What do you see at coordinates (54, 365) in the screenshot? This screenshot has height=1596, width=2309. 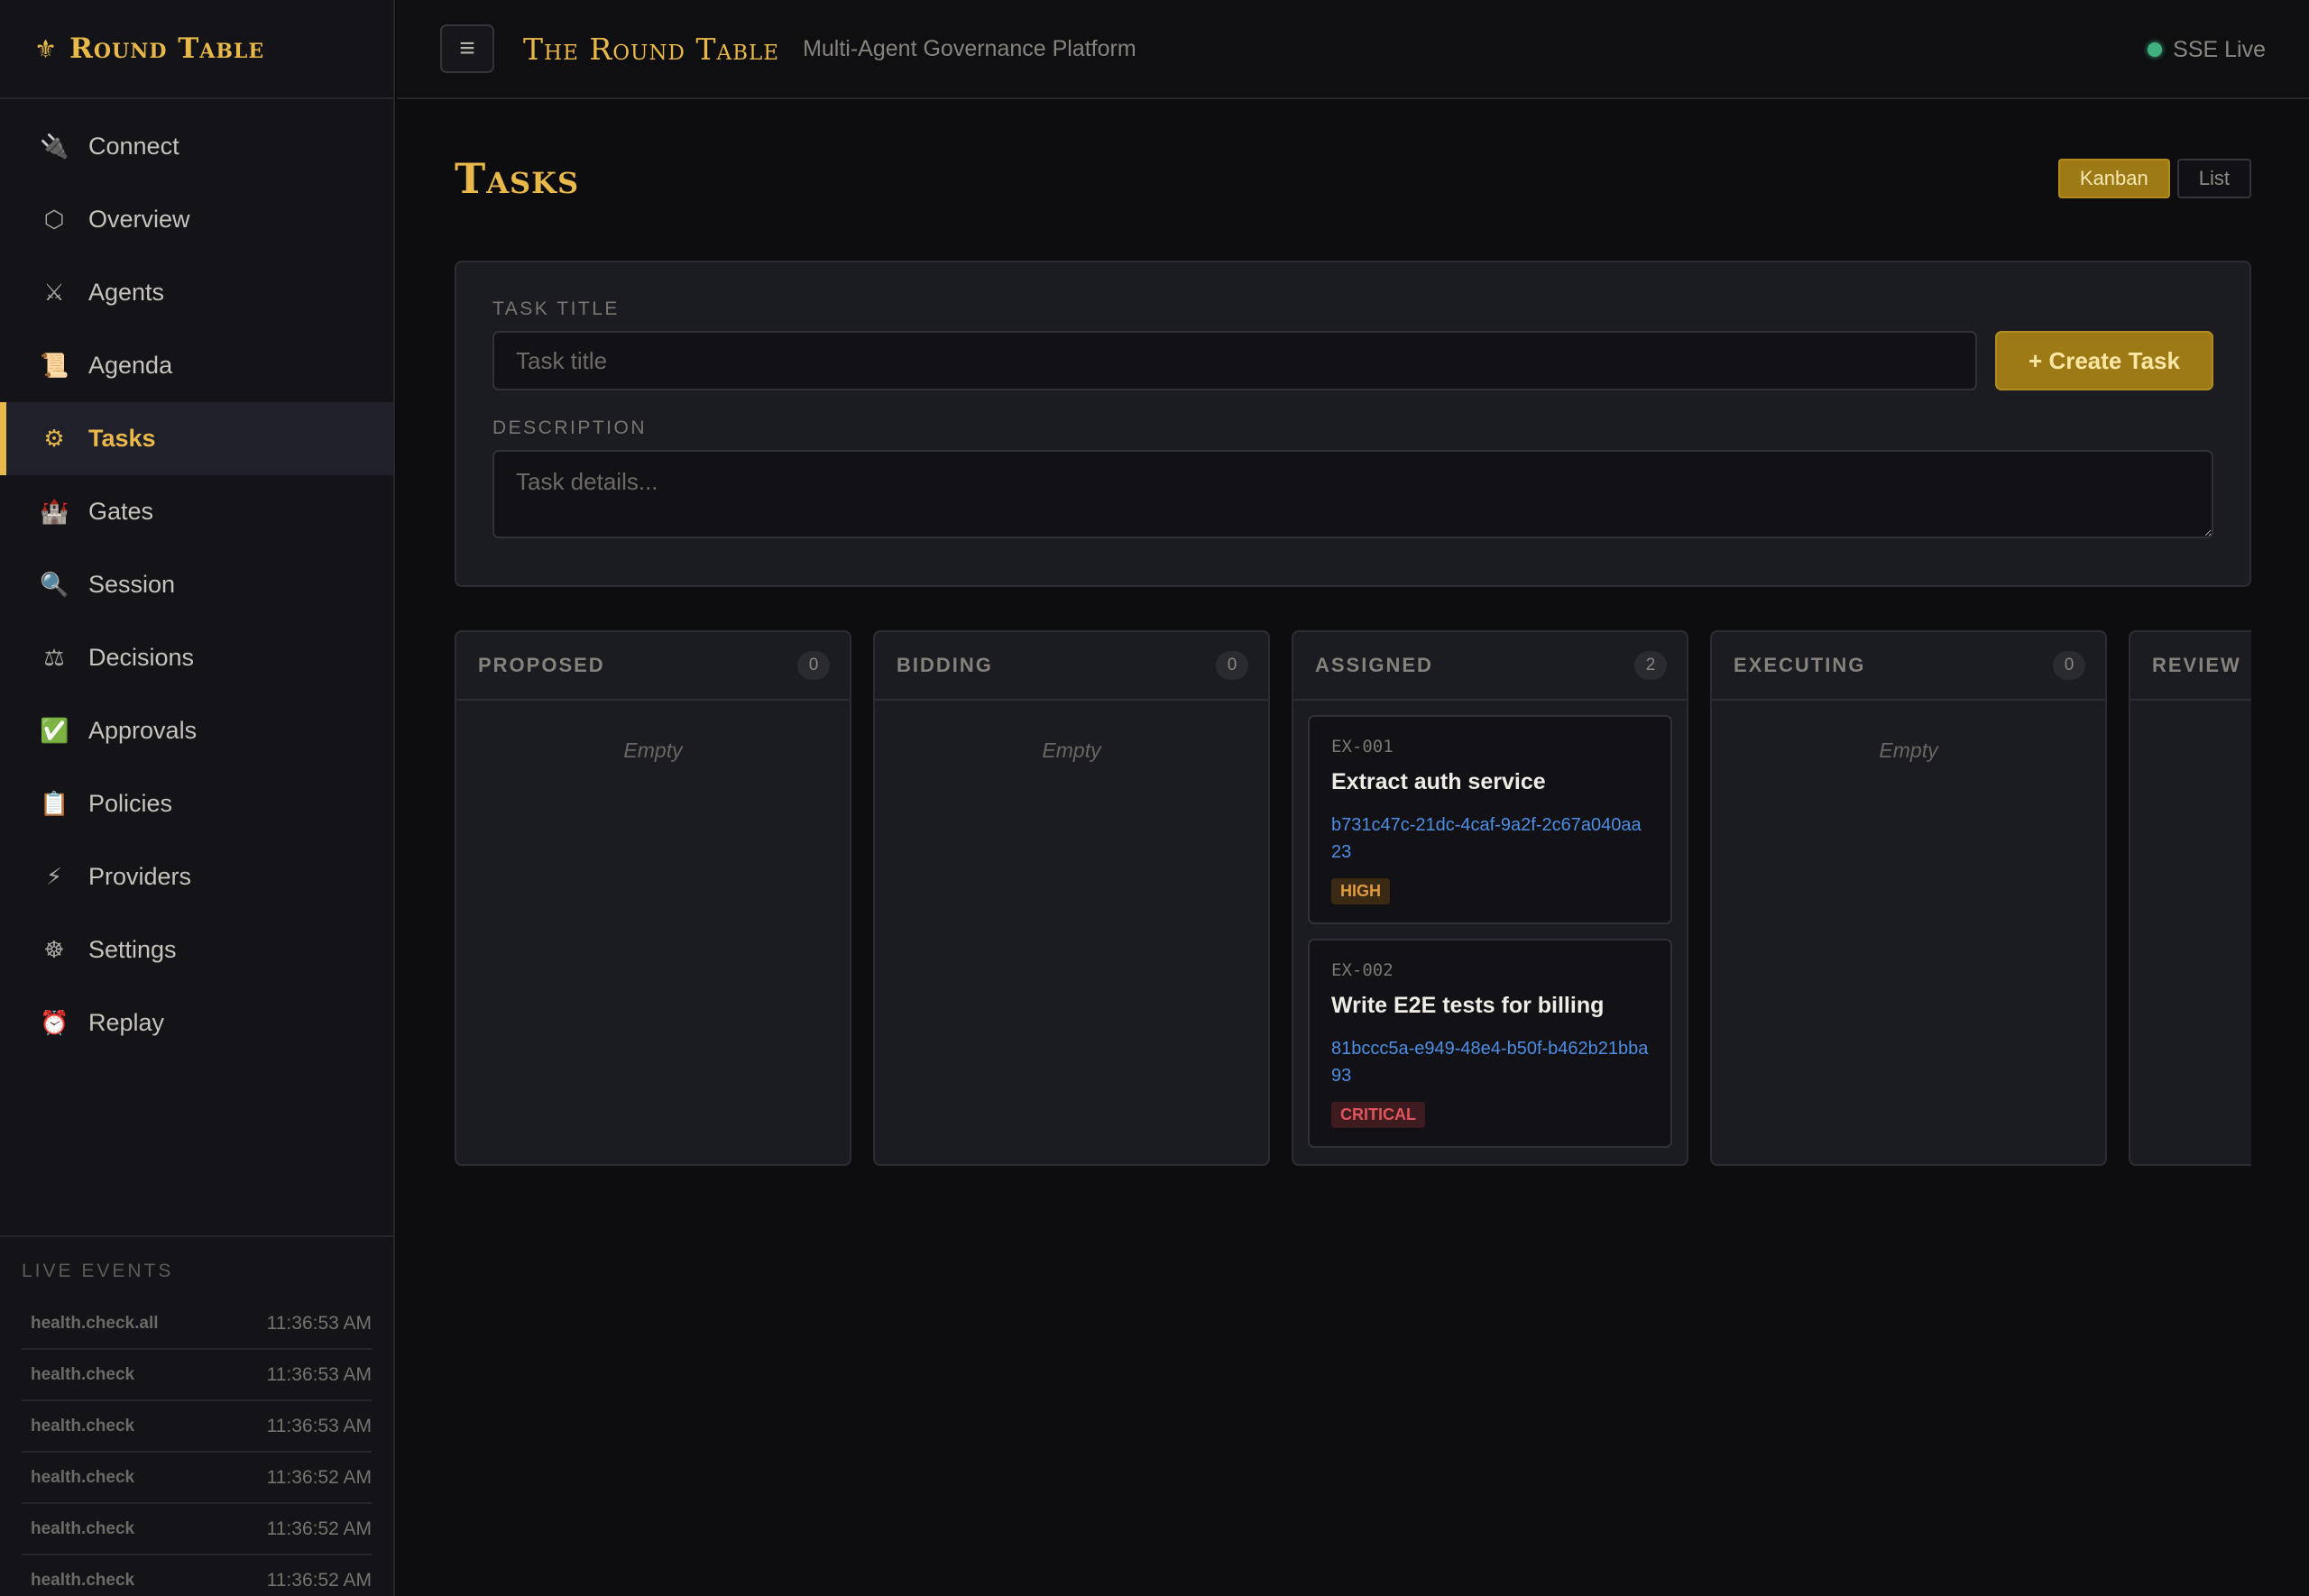 I see `agenda-icon: 📜` at bounding box center [54, 365].